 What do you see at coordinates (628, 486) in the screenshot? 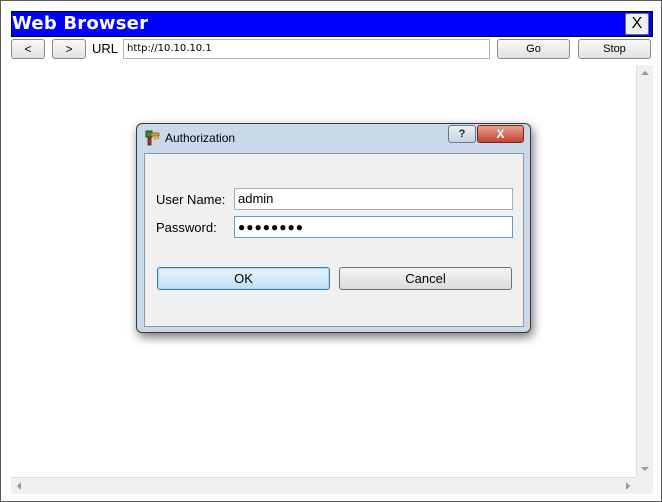
I see `scroll-right-arrow-icon` at bounding box center [628, 486].